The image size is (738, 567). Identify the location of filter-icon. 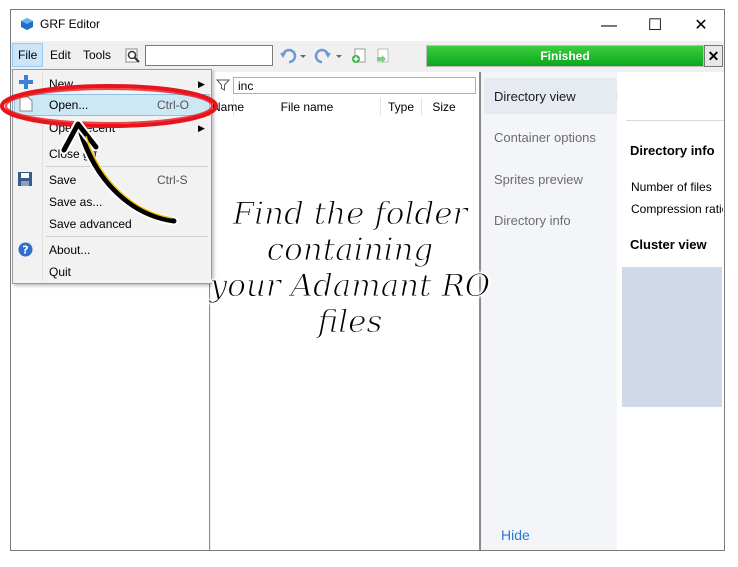
(223, 85).